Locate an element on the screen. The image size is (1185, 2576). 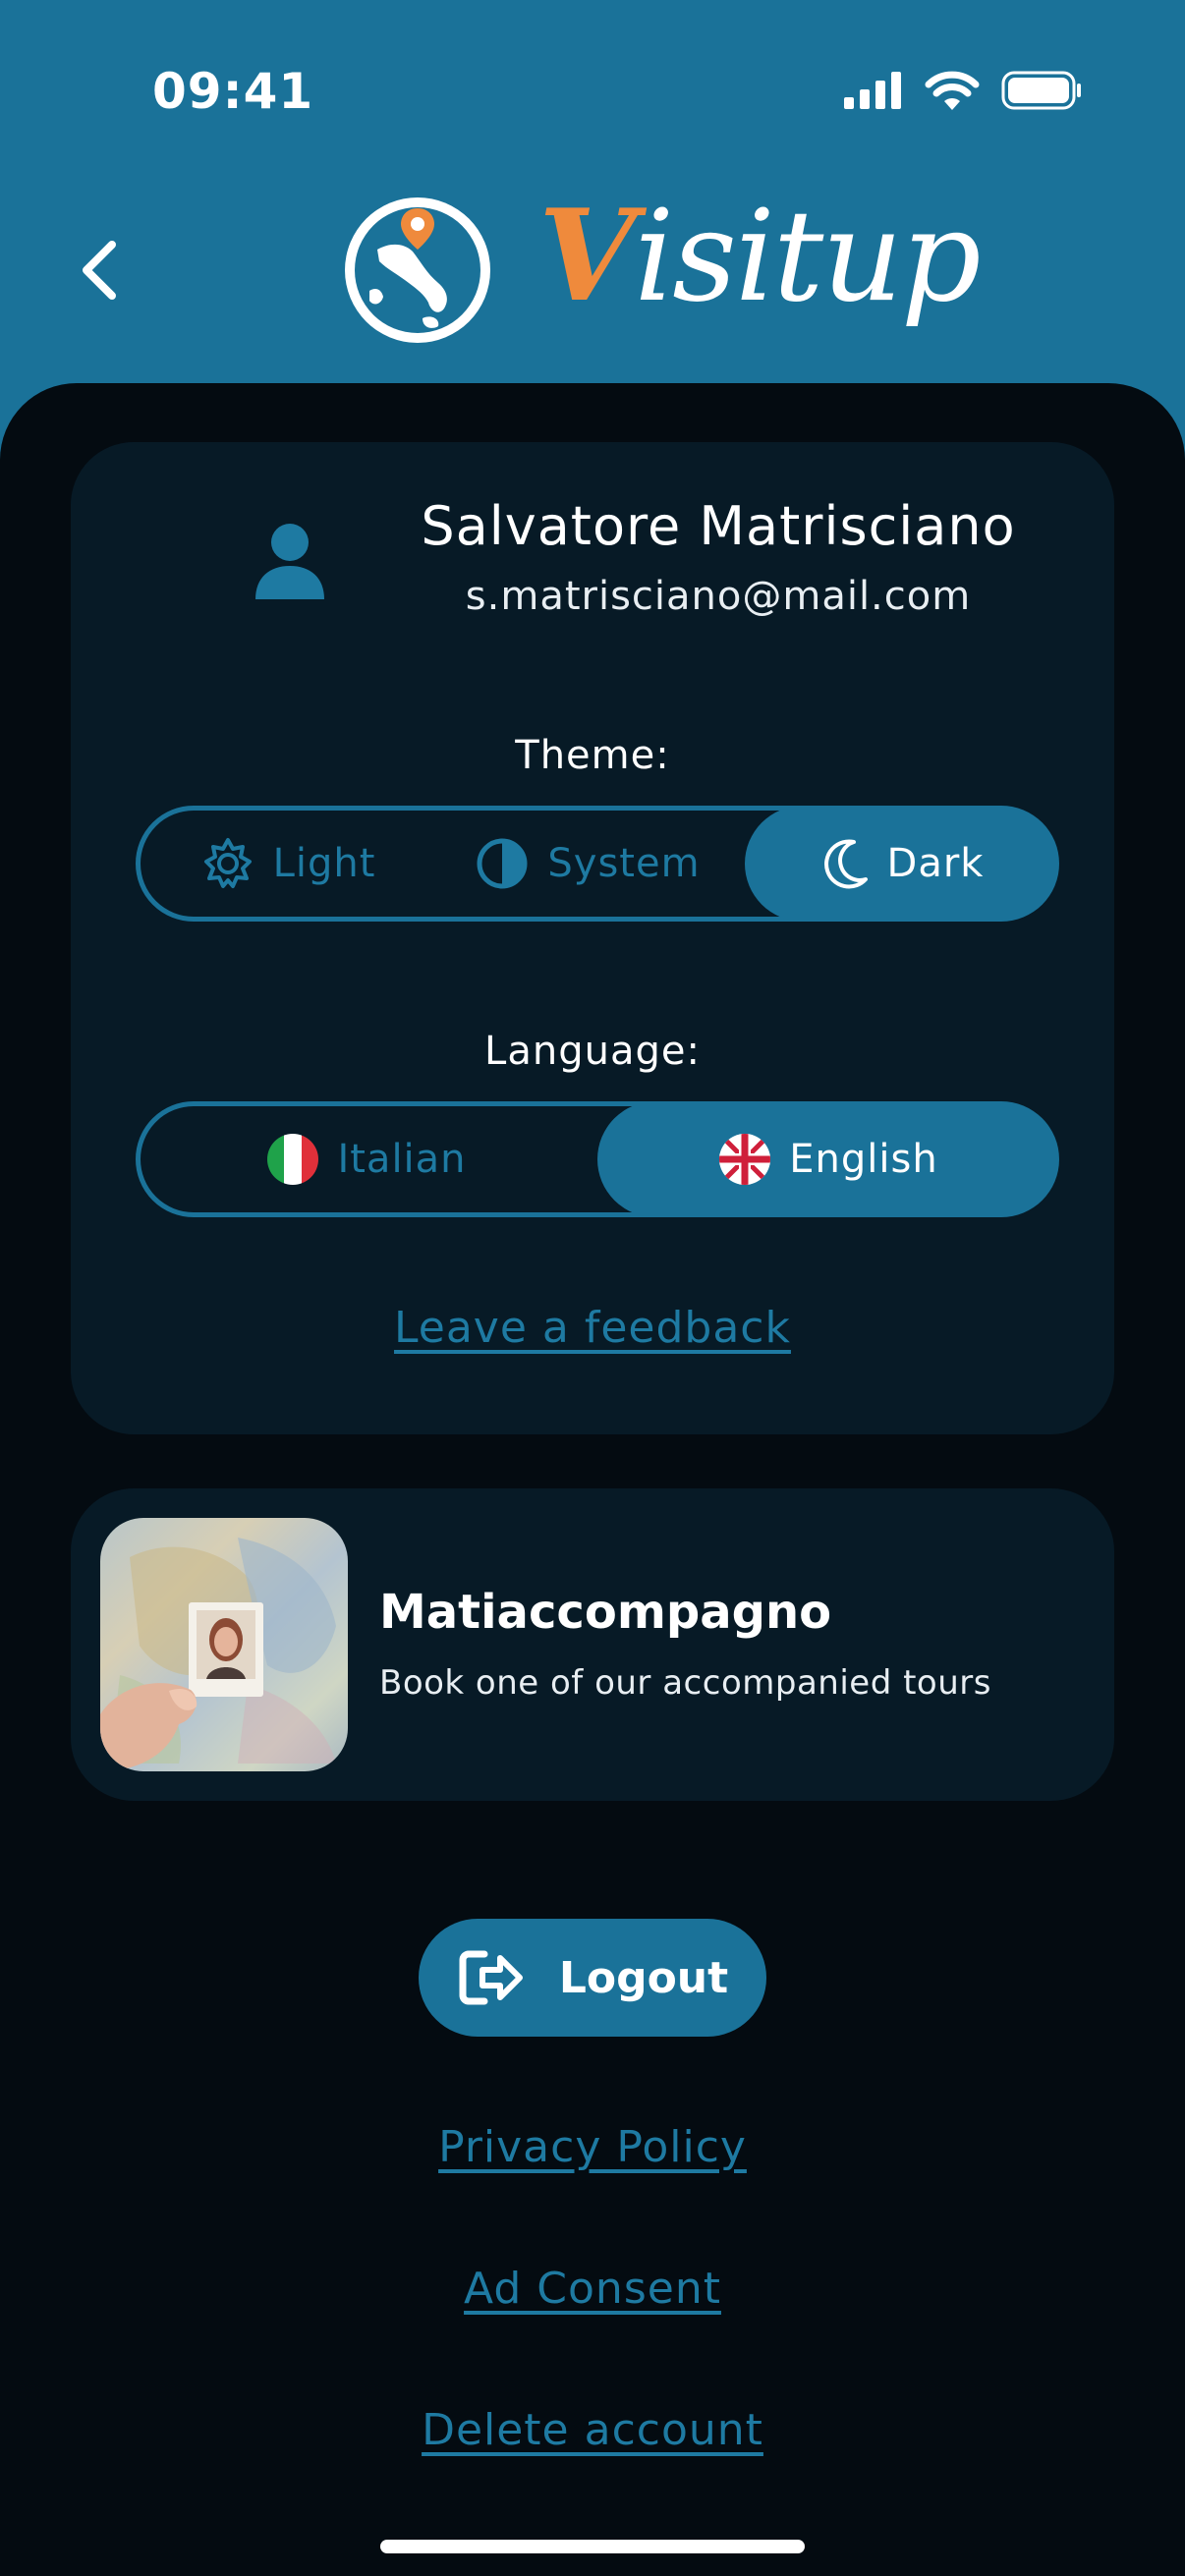
brand-initial: V is located at coordinates (587, 256).